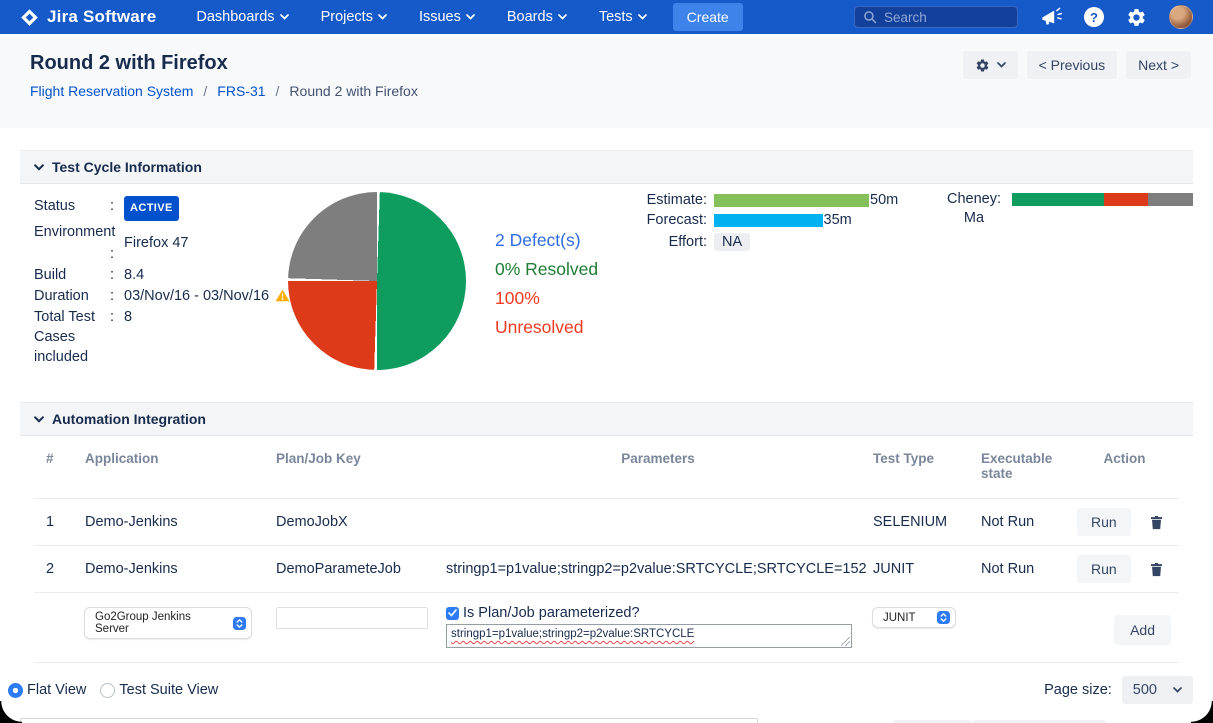  I want to click on global-search, so click(936, 17).